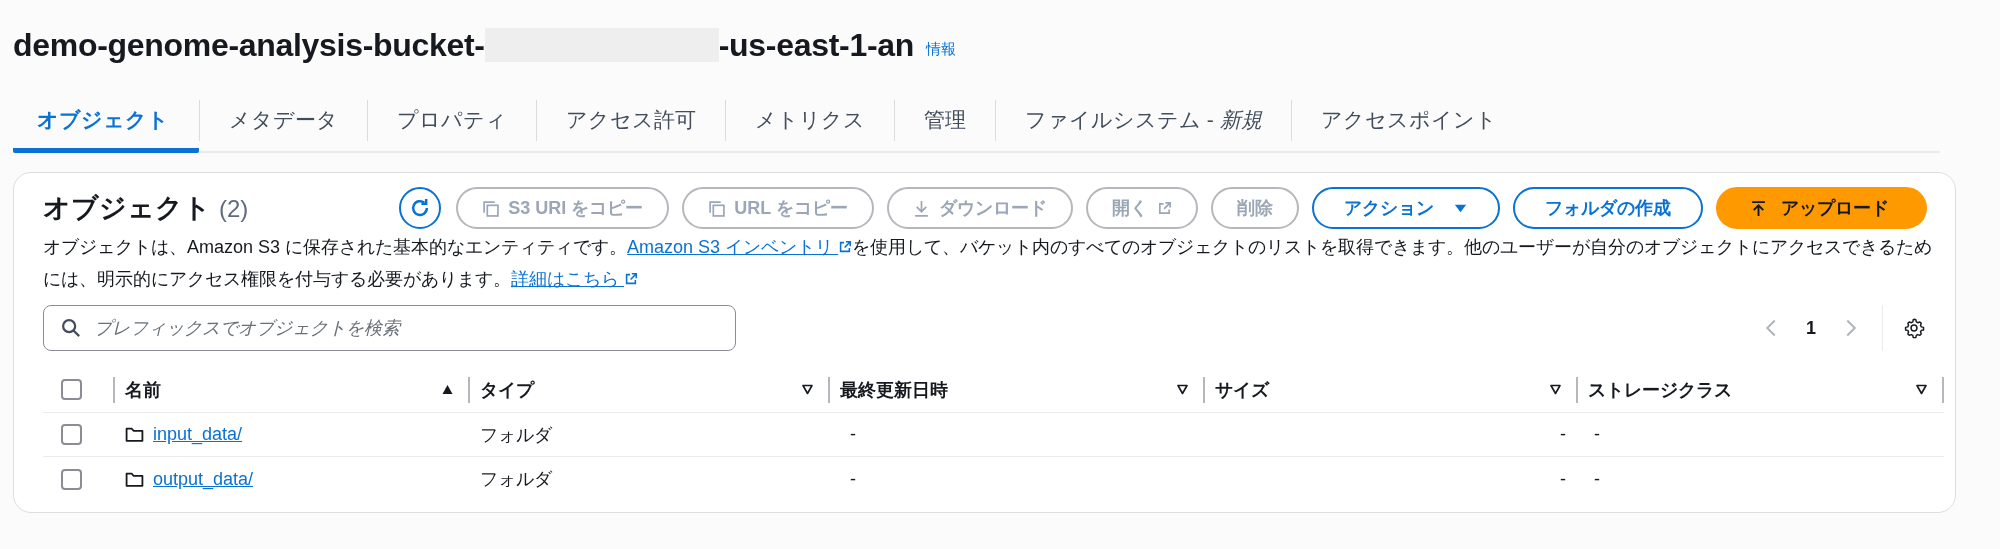  I want to click on help-link: Amazon S3 インベントリ, so click(740, 247).